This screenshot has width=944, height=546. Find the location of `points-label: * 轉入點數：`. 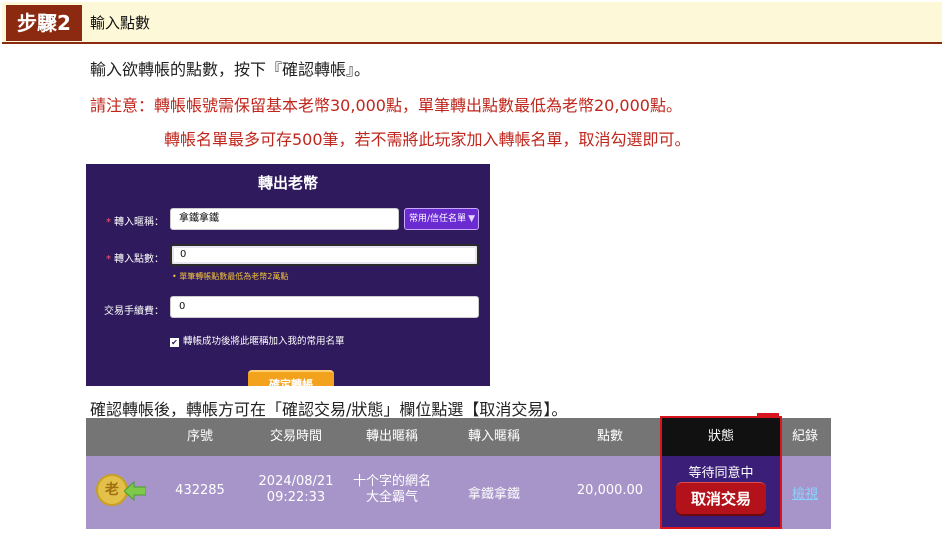

points-label: * 轉入點數： is located at coordinates (135, 259).